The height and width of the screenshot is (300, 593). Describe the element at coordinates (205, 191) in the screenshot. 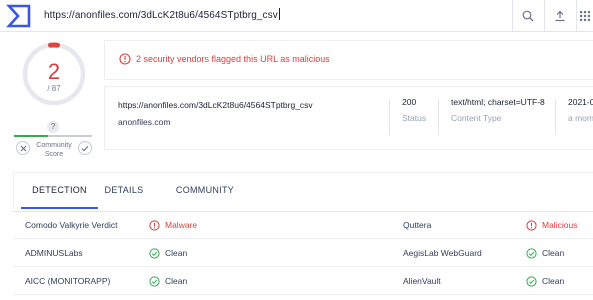

I see `tab-community: COMMUNITY` at that location.